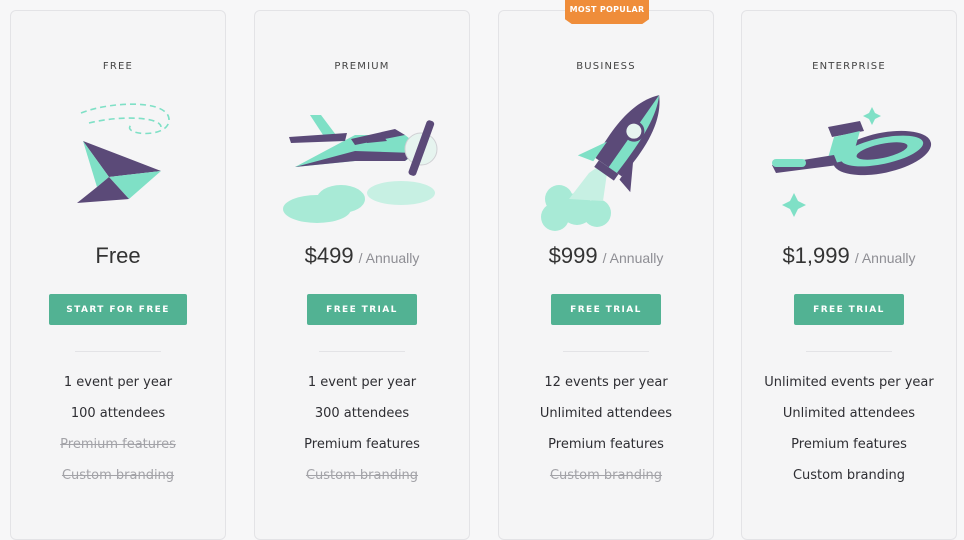 Image resolution: width=964 pixels, height=540 pixels. Describe the element at coordinates (360, 169) in the screenshot. I see `propeller-plane-icon` at that location.